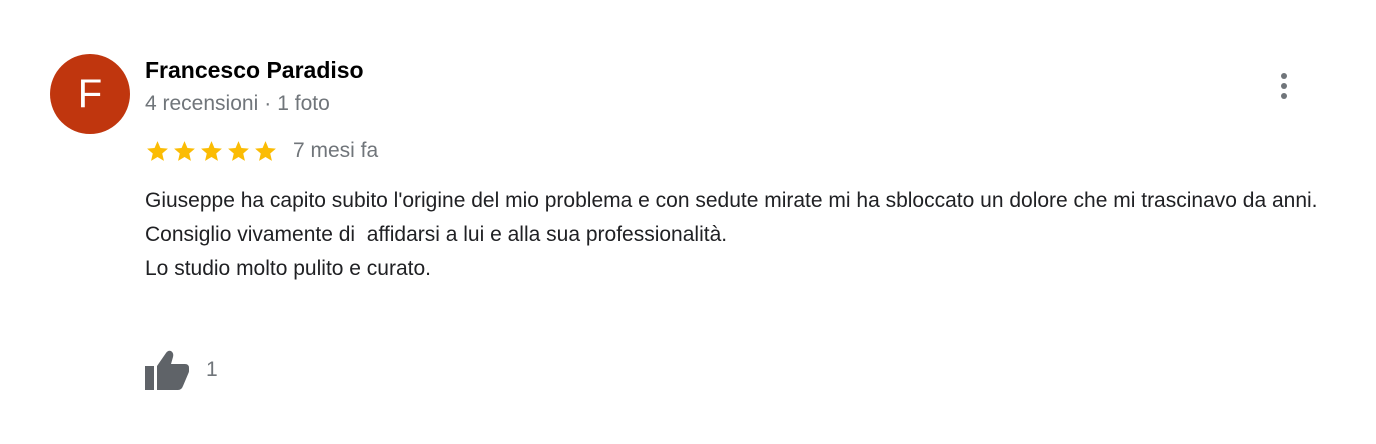 The height and width of the screenshot is (444, 1376). I want to click on photos-count: 1 foto, so click(303, 103).